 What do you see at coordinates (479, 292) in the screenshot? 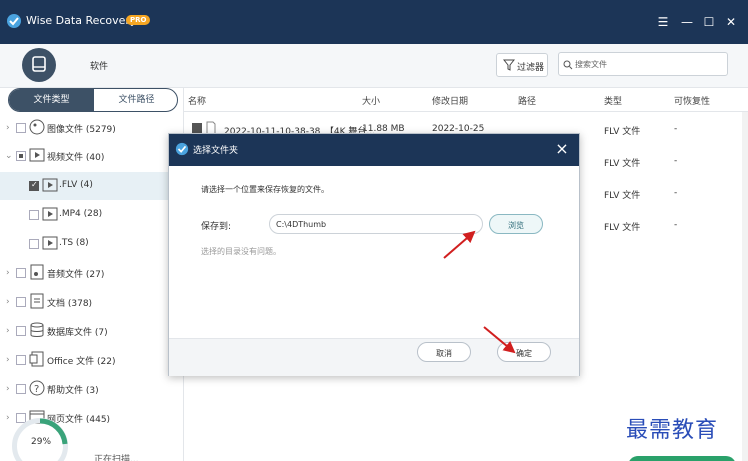
I see `annotation-arrows` at bounding box center [479, 292].